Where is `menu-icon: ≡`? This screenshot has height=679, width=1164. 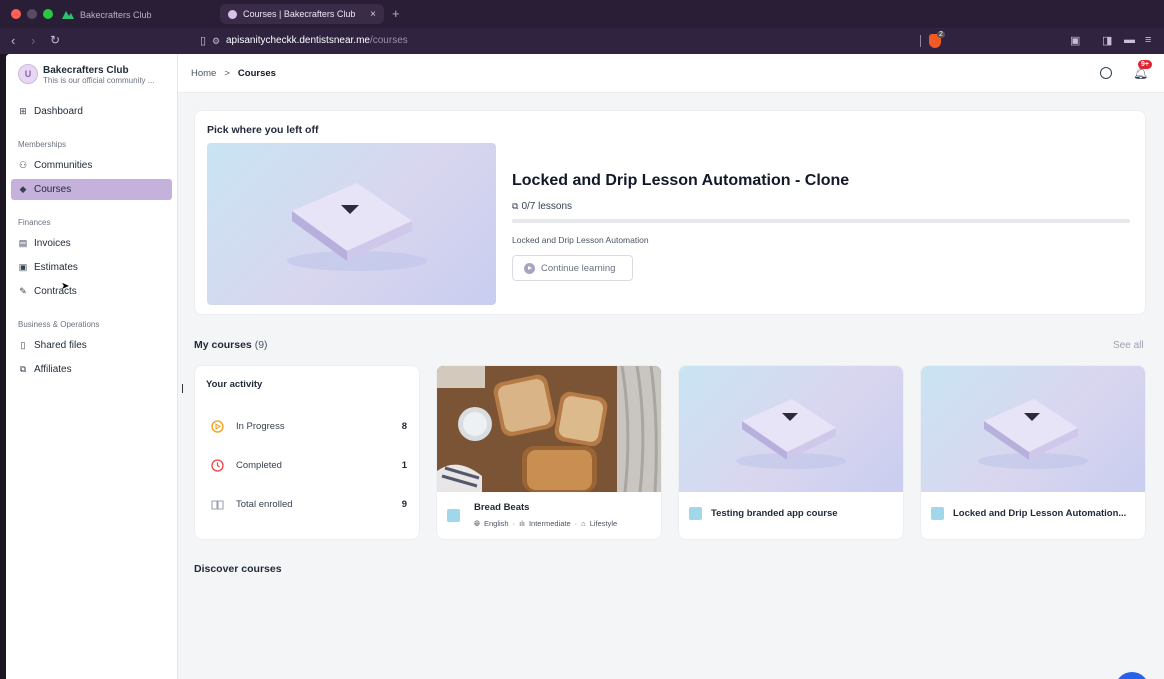
menu-icon: ≡ is located at coordinates (1148, 40).